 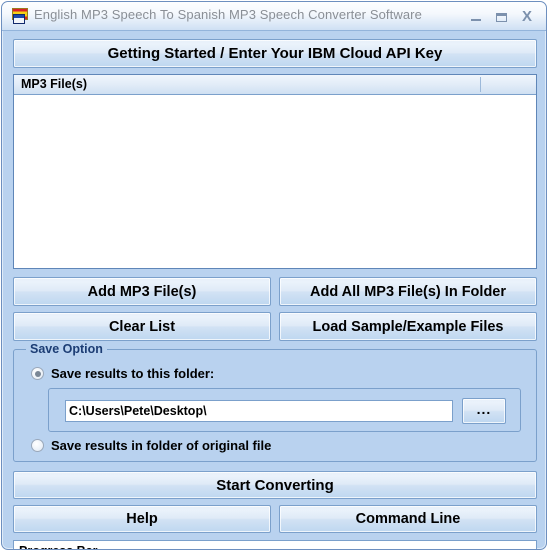 I want to click on radio-save-to-folder: Save results to this folder:, so click(x=122, y=373).